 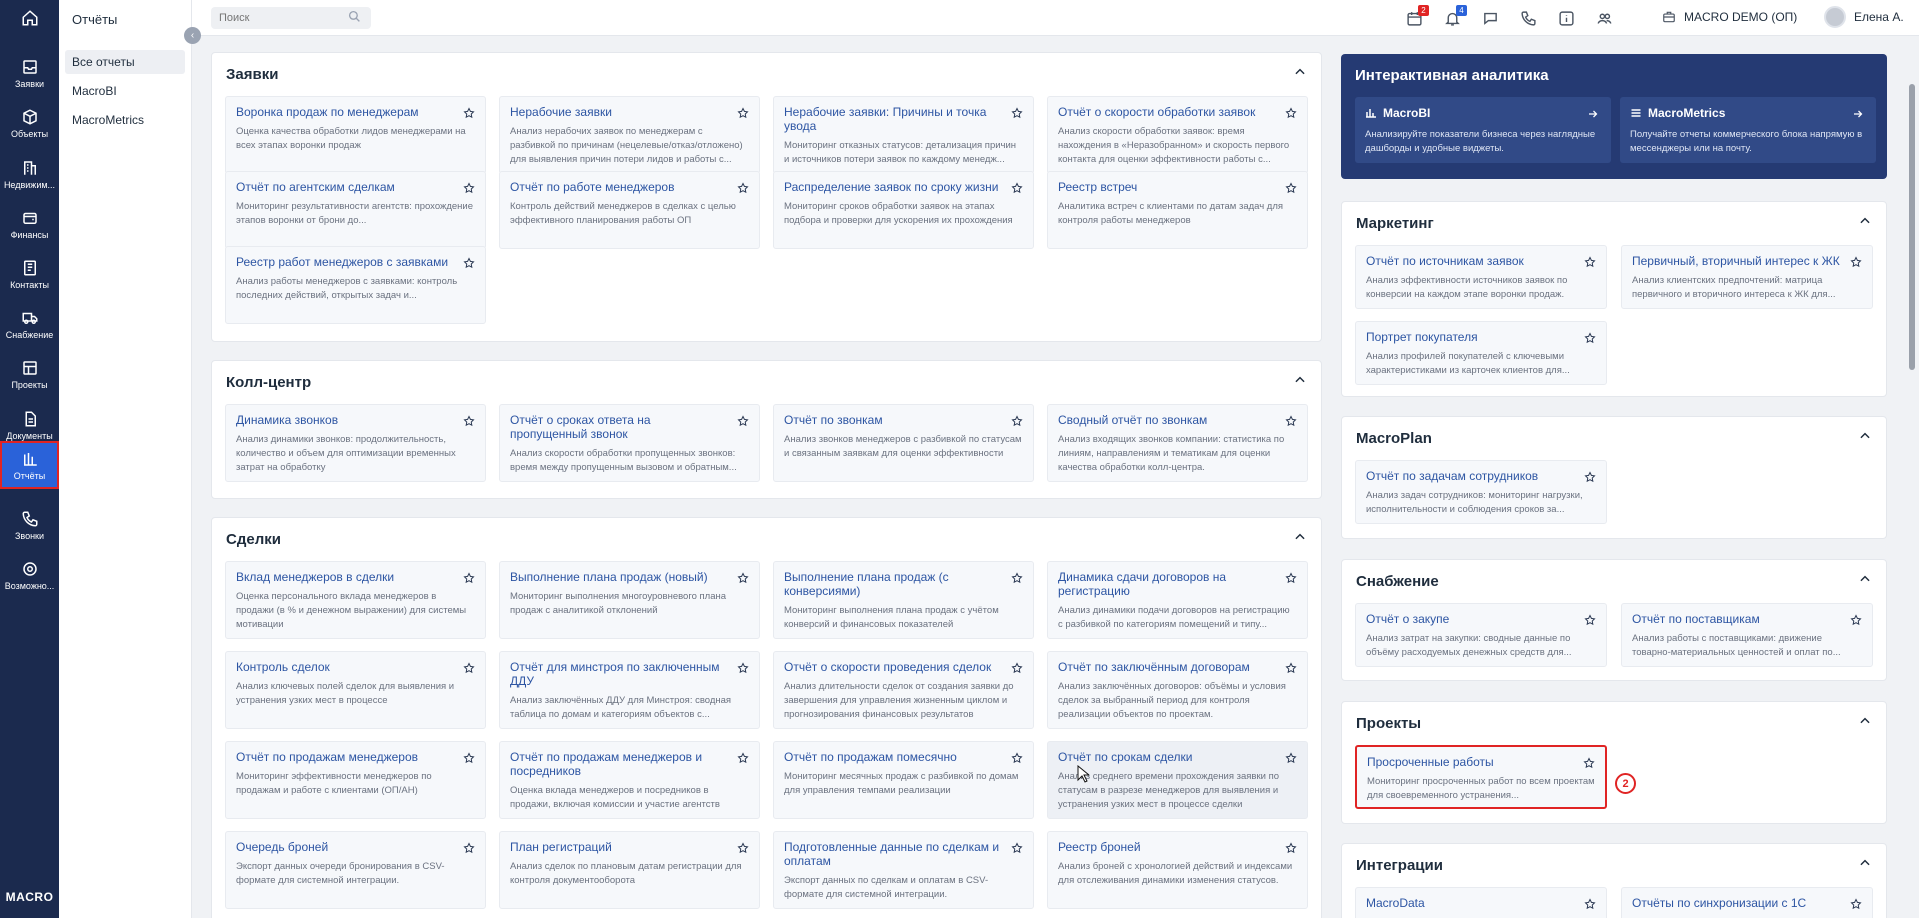 I want to click on report-card-title: Динамика сдачи договоров на регистрацию, so click(x=1177, y=584).